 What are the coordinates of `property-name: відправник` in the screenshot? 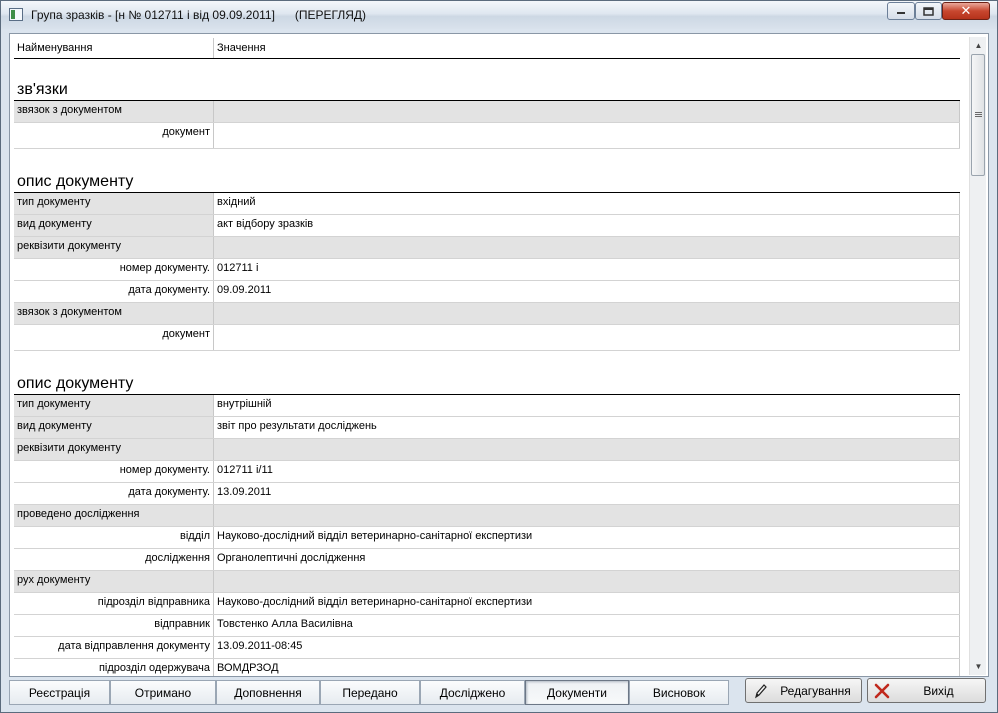 It's located at (114, 625).